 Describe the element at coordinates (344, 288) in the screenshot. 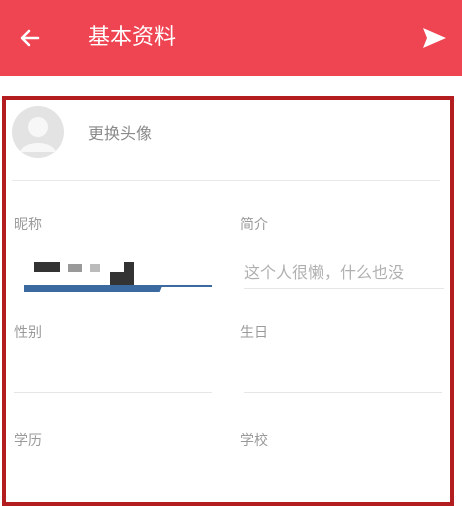

I see `intro-underline` at that location.